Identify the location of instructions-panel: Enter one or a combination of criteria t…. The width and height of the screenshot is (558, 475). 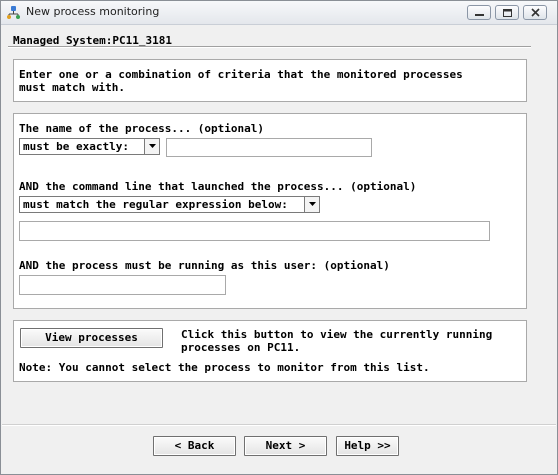
(270, 80).